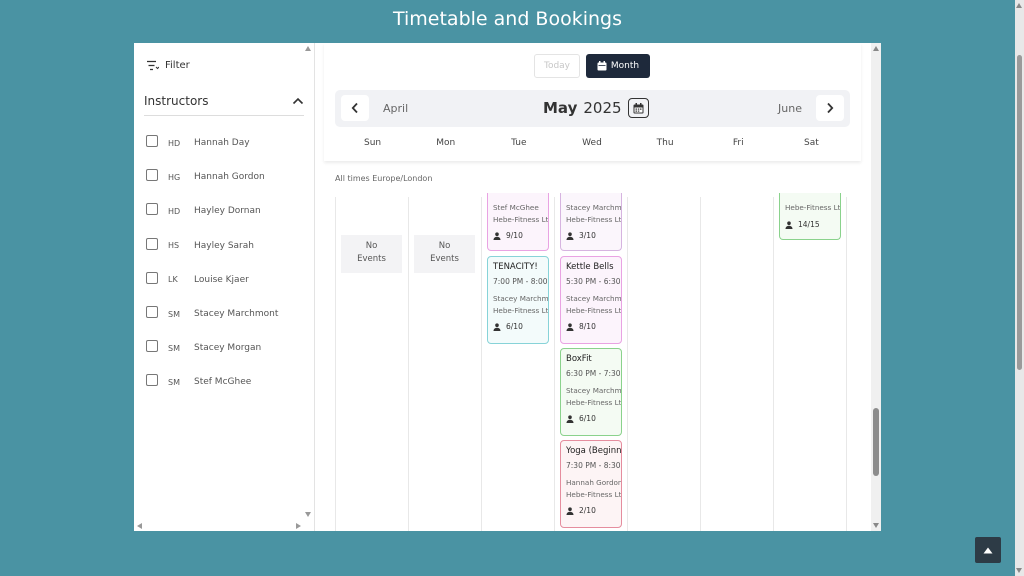 This screenshot has width=1024, height=576. I want to click on instructors-accordion-header: Instructors, so click(224, 101).